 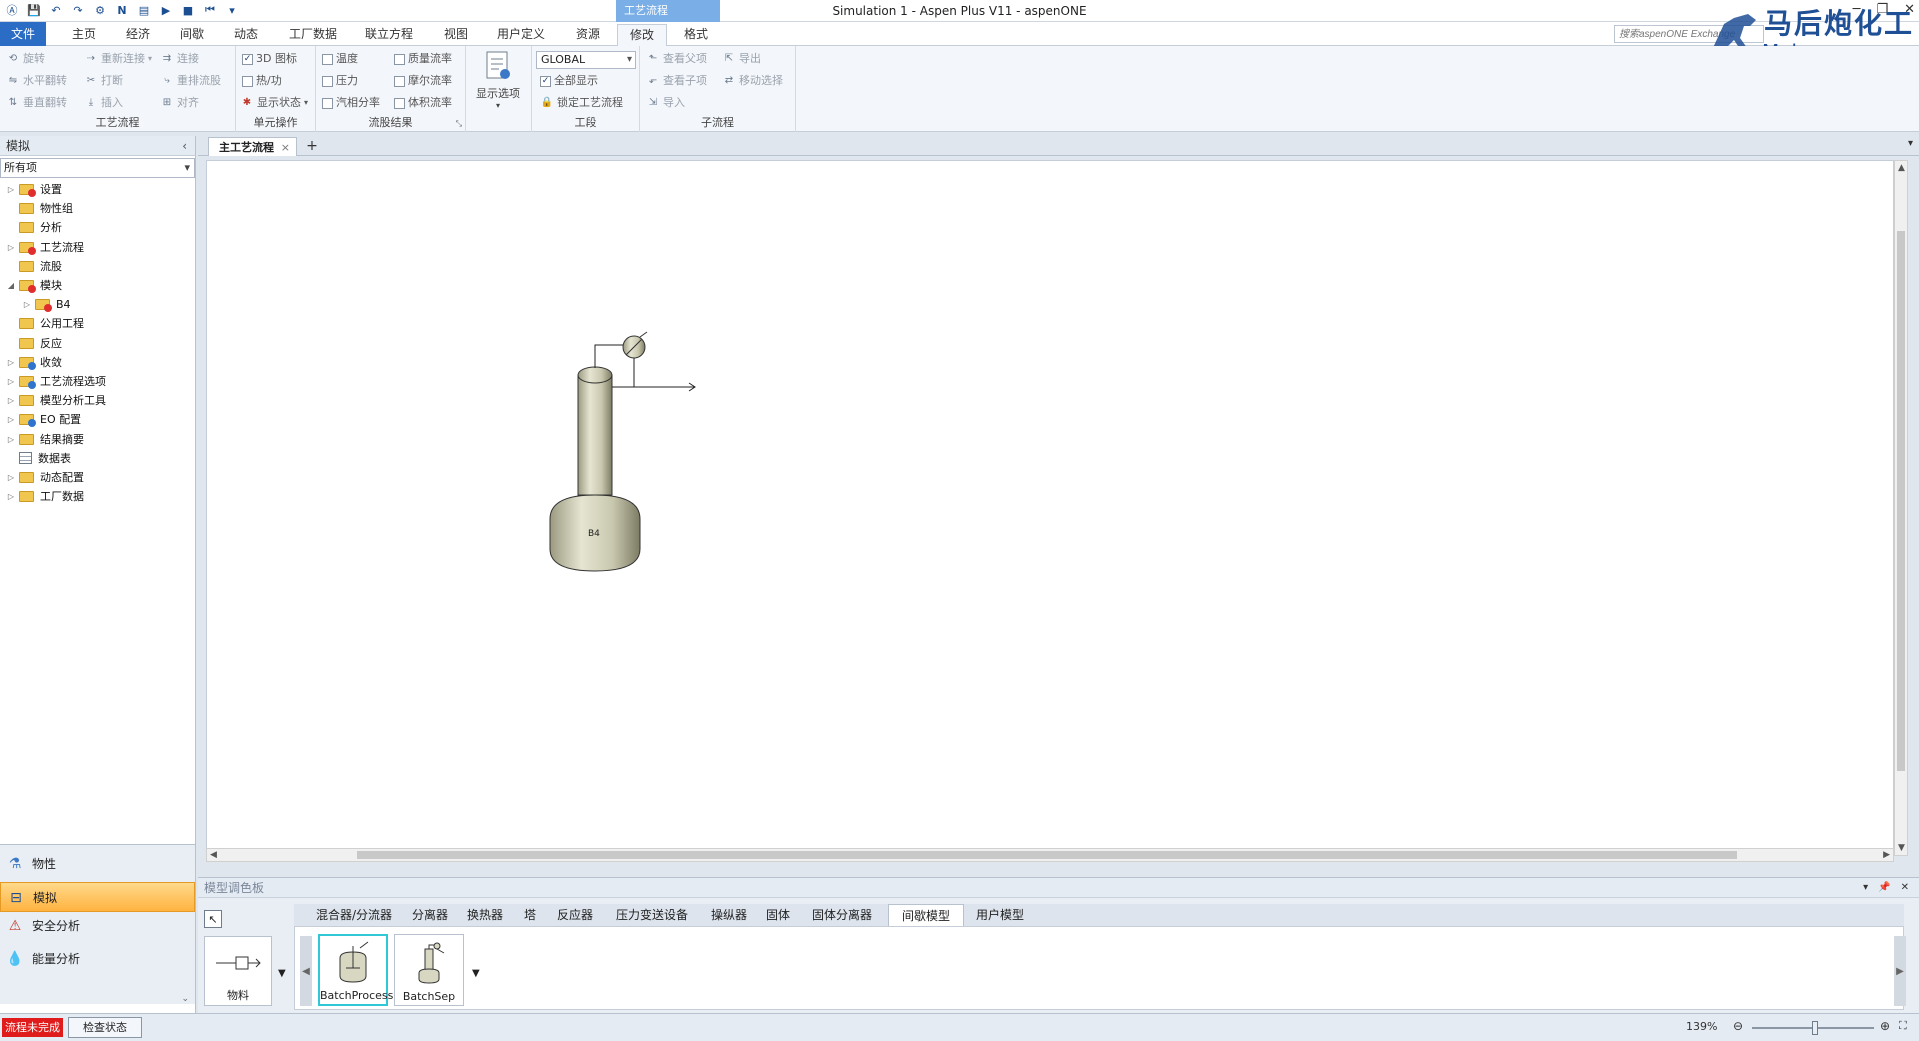 What do you see at coordinates (1738, 1026) in the screenshot?
I see `zoom-out-icon: ⊖` at bounding box center [1738, 1026].